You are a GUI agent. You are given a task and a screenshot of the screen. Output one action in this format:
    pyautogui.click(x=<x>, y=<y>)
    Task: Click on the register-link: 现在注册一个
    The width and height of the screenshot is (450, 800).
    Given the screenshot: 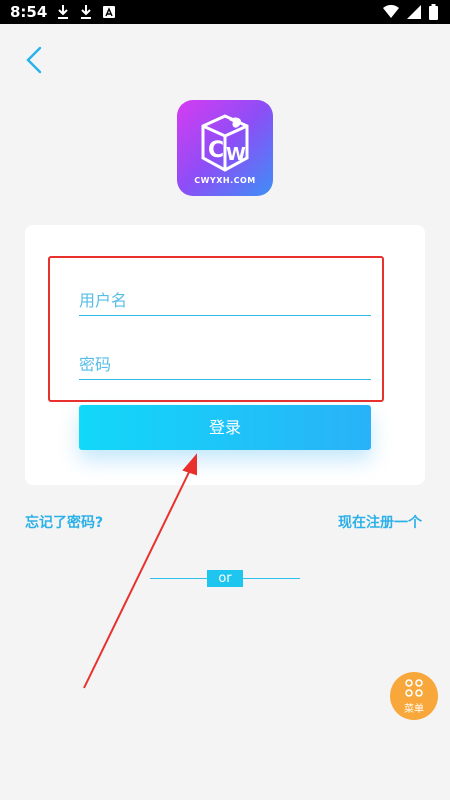 What is the action you would take?
    pyautogui.click(x=380, y=522)
    